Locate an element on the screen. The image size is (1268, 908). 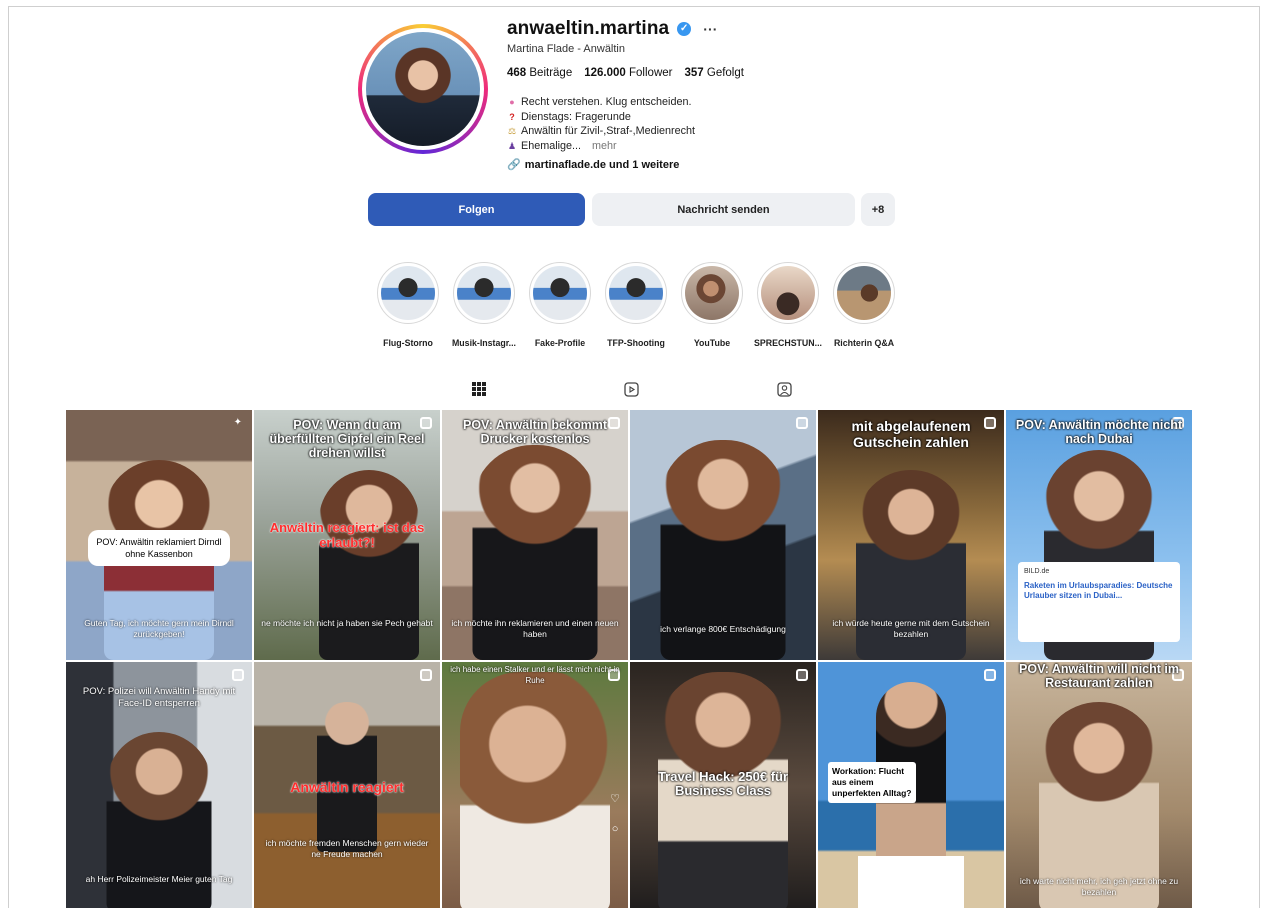
add-user-icon: +8 is located at coordinates (878, 209).